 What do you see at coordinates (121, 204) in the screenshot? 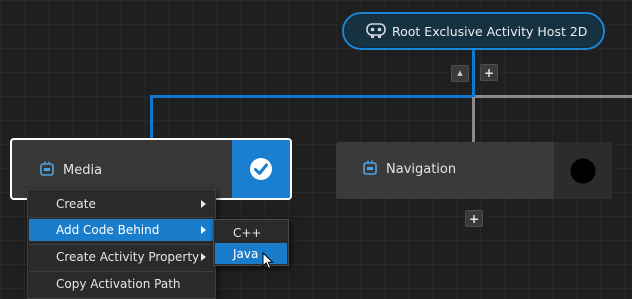
I see `menu-item-create: Create` at bounding box center [121, 204].